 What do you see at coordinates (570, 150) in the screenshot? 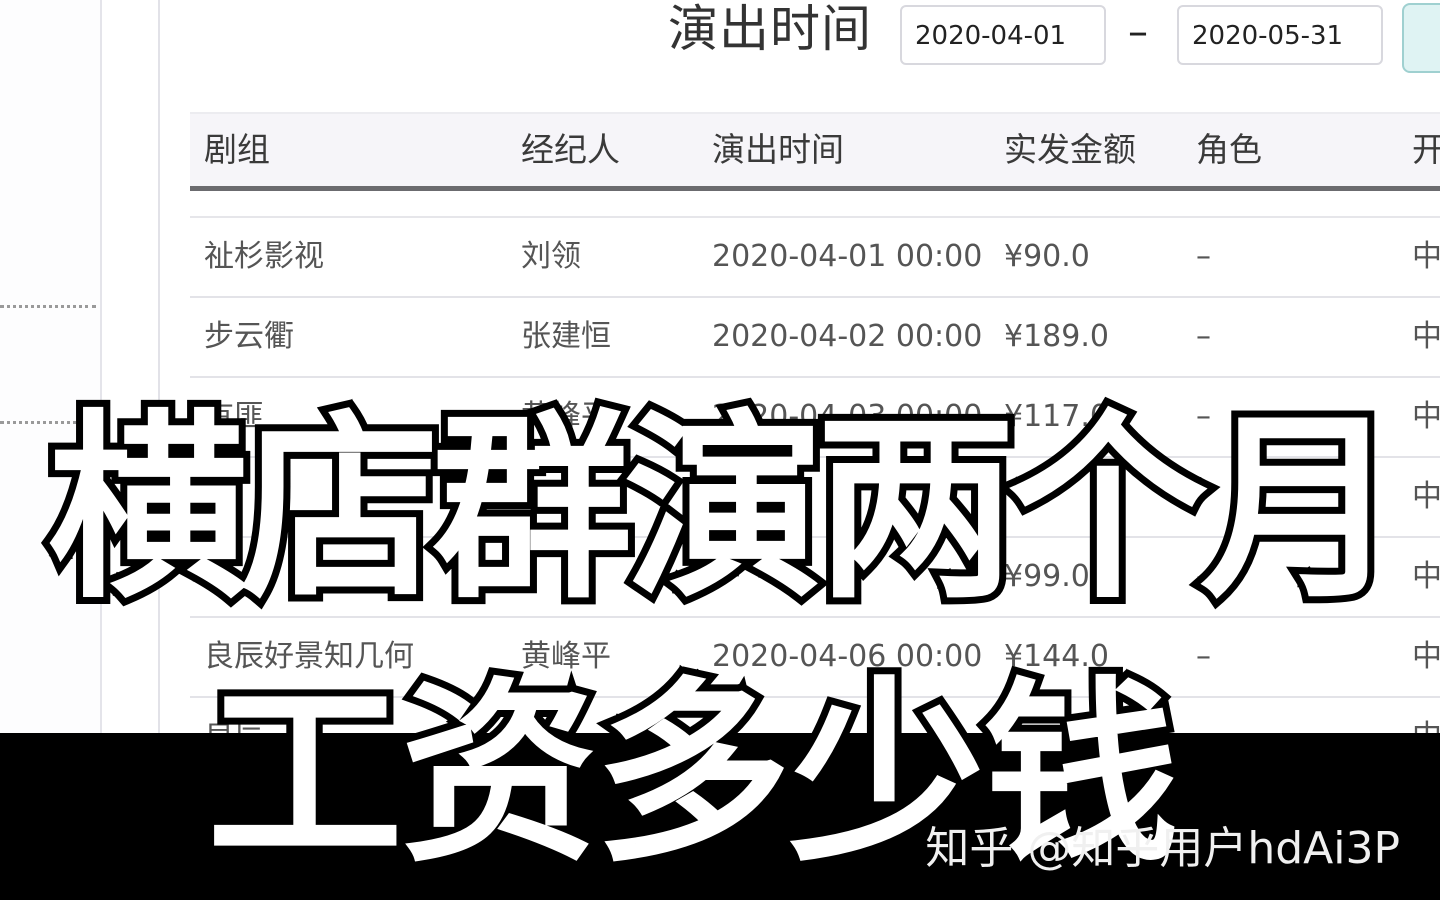
I see `column-header-agent: 经纪人` at bounding box center [570, 150].